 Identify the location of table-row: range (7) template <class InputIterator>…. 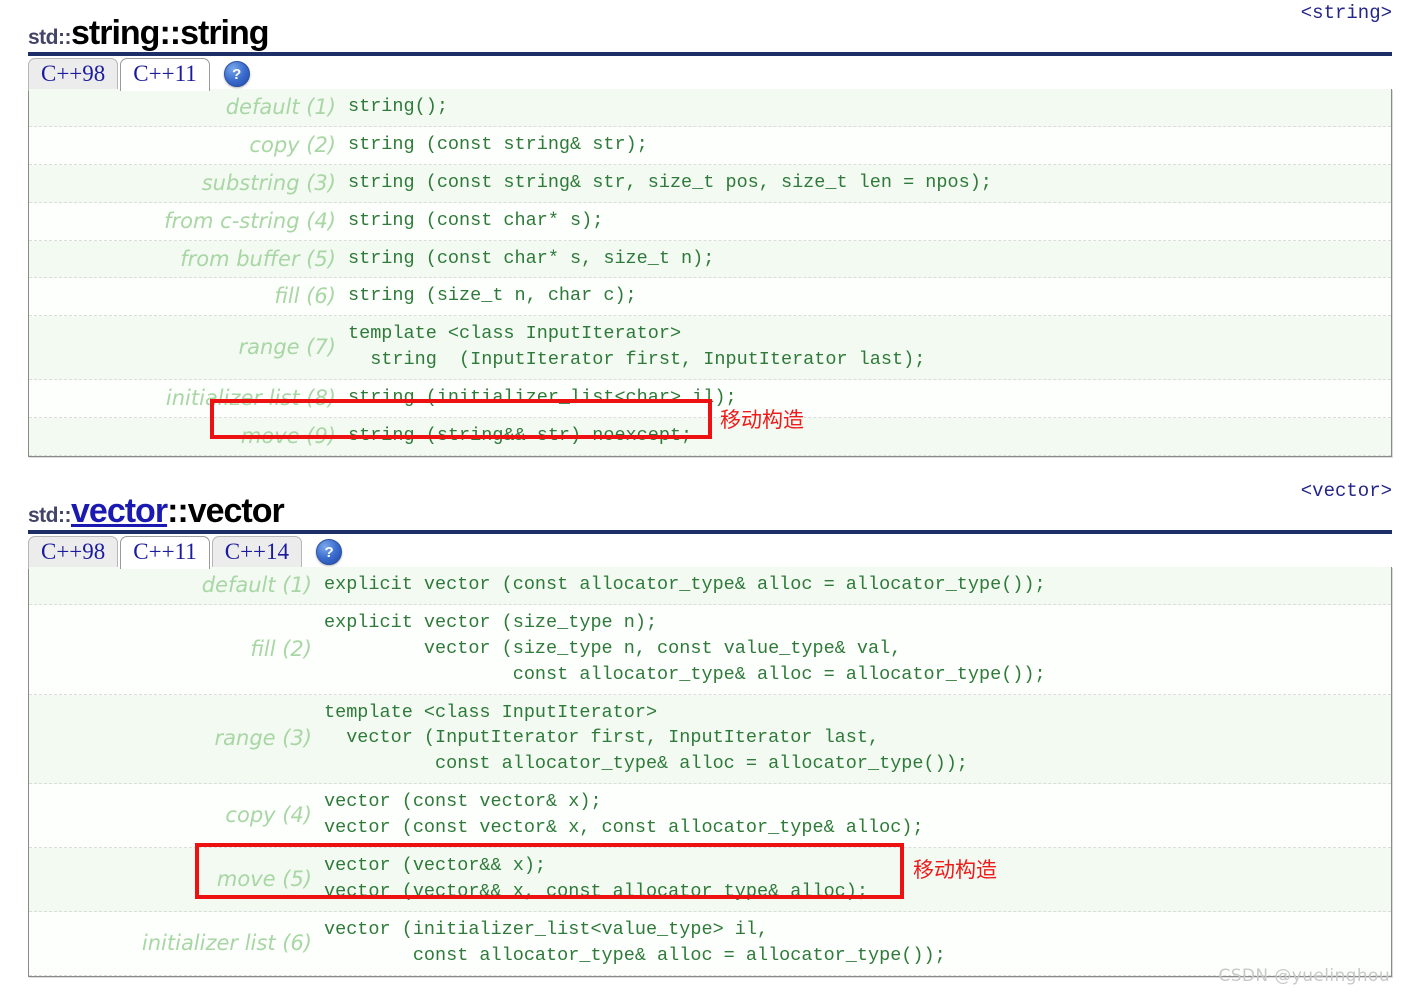
(710, 348).